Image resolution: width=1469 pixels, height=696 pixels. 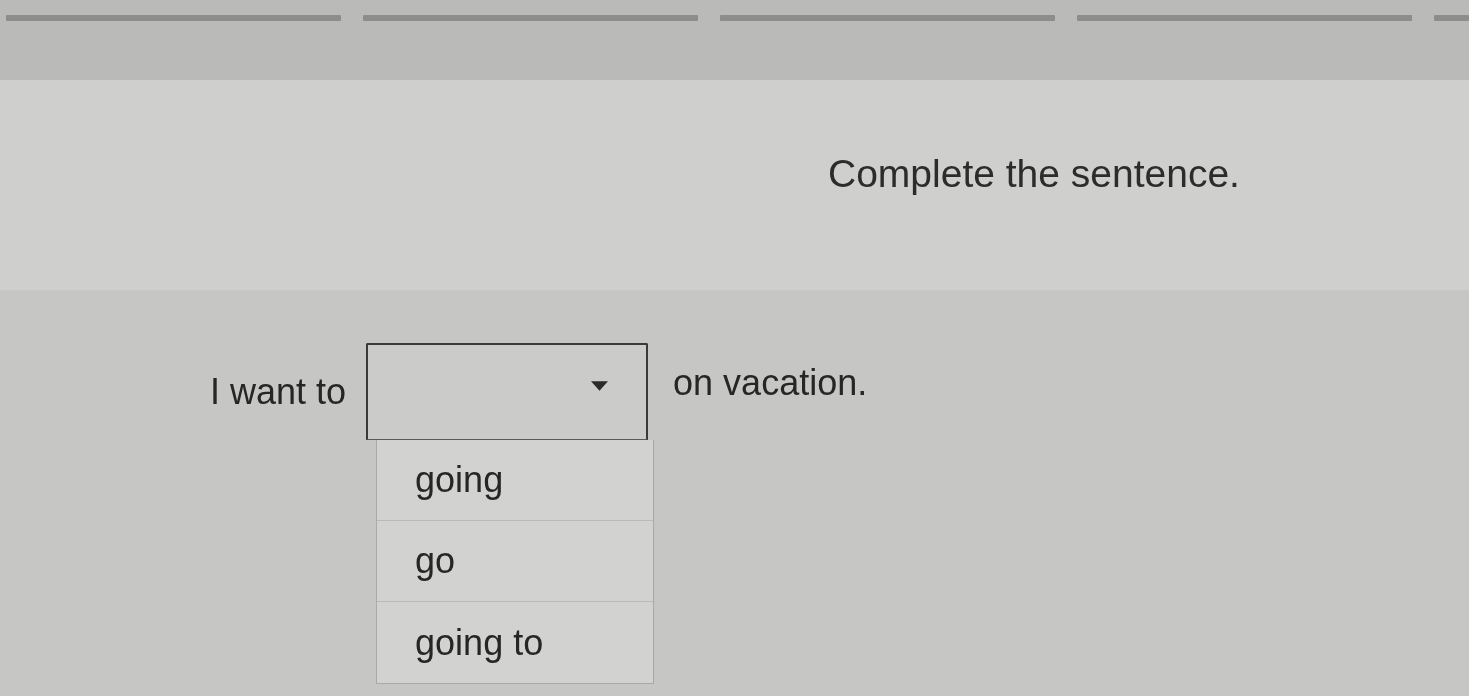 I want to click on answer-dropdown, so click(x=507, y=391).